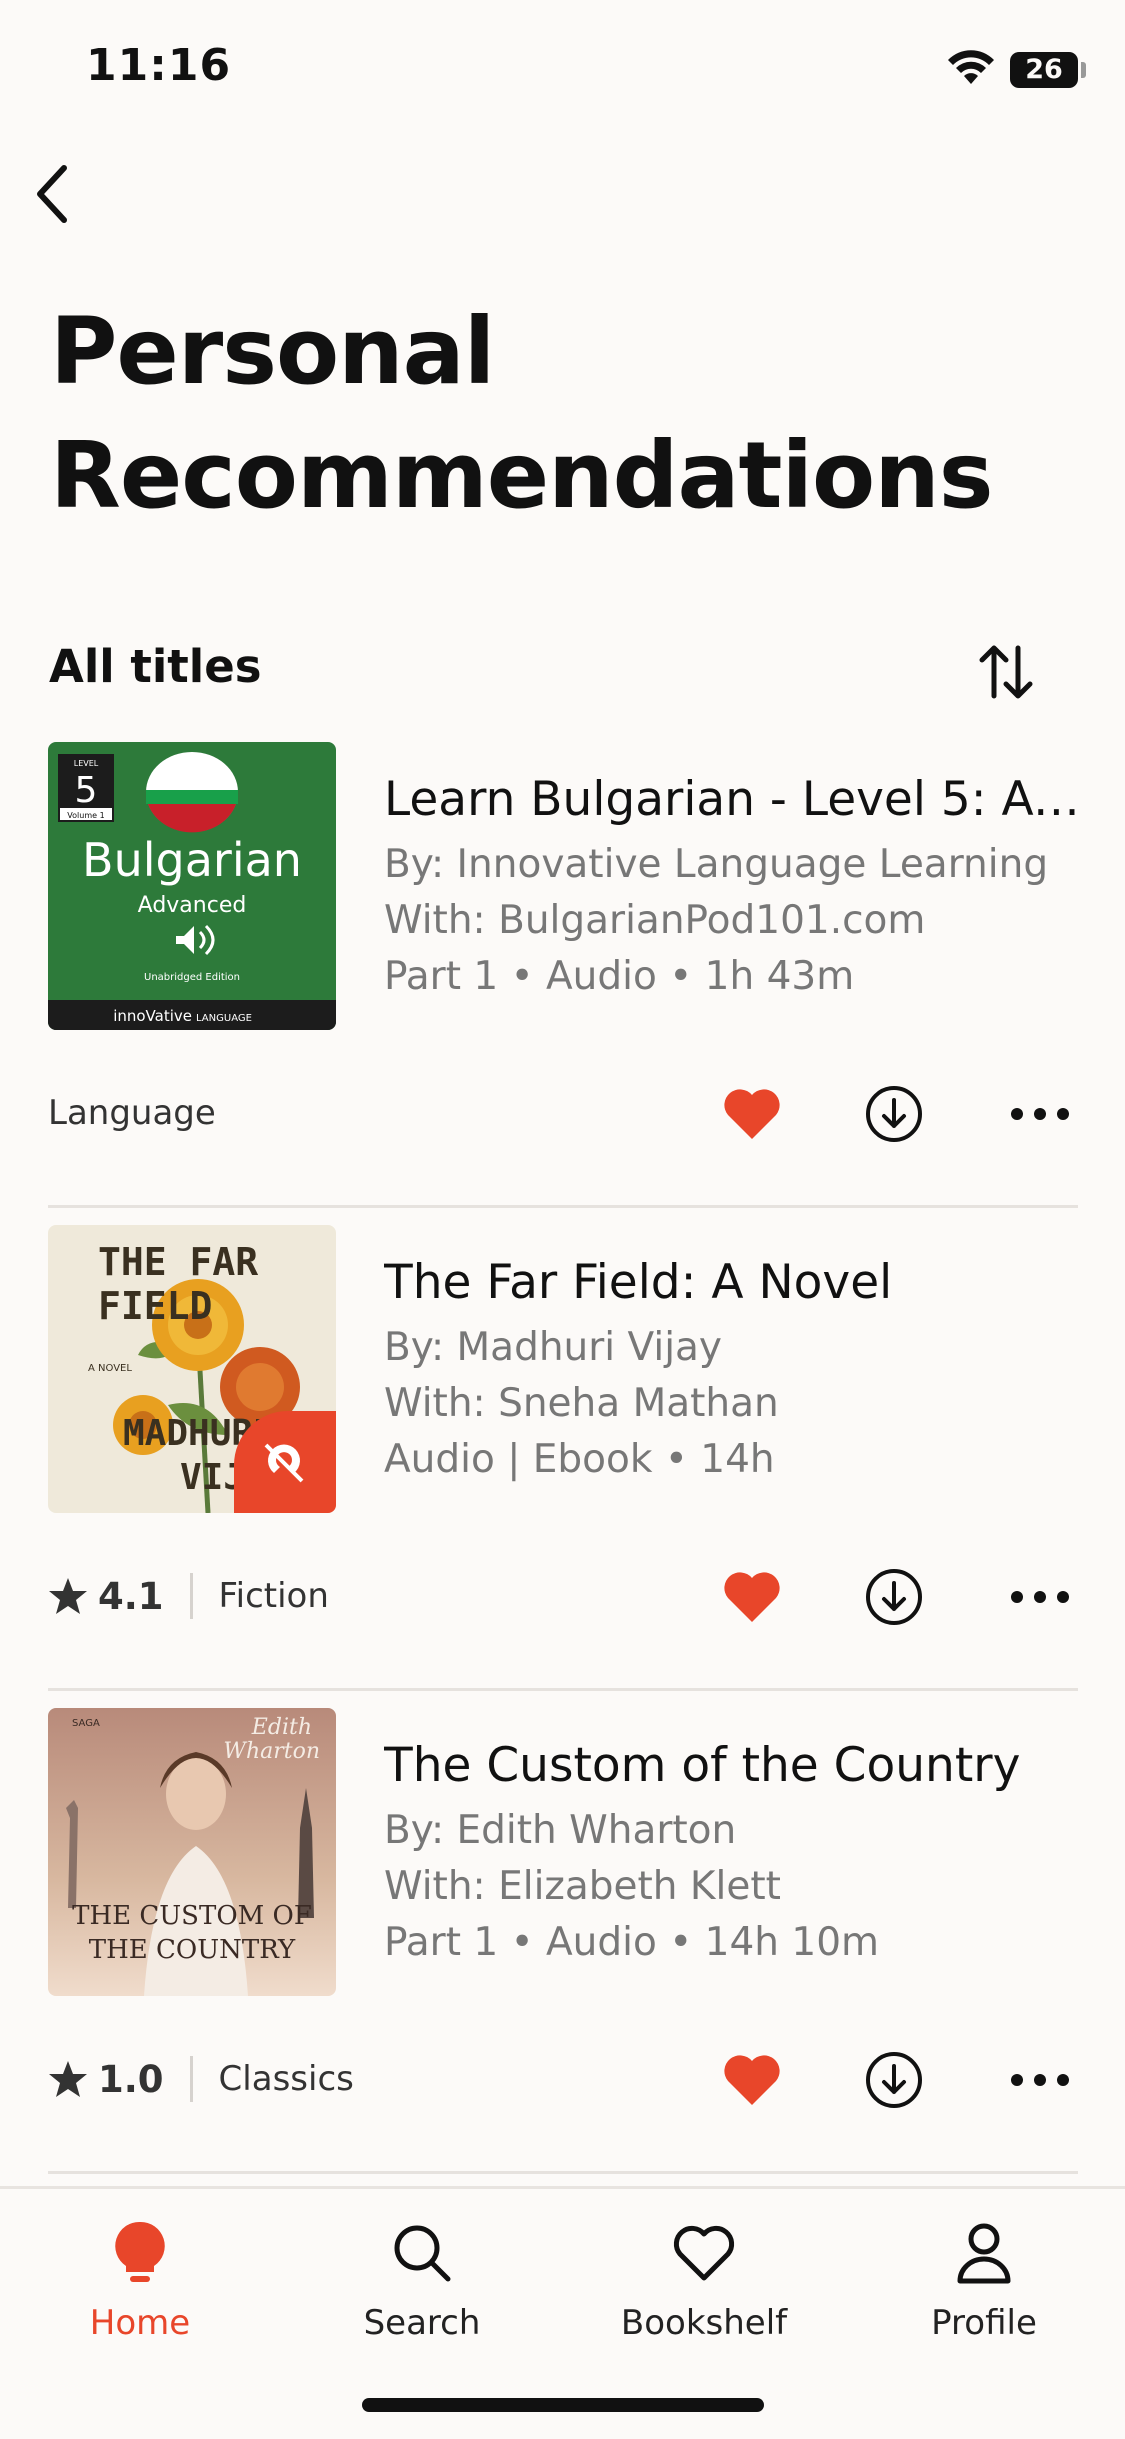 The width and height of the screenshot is (1125, 2439). Describe the element at coordinates (86, 1723) in the screenshot. I see `cover-publisher: SAGA` at that location.